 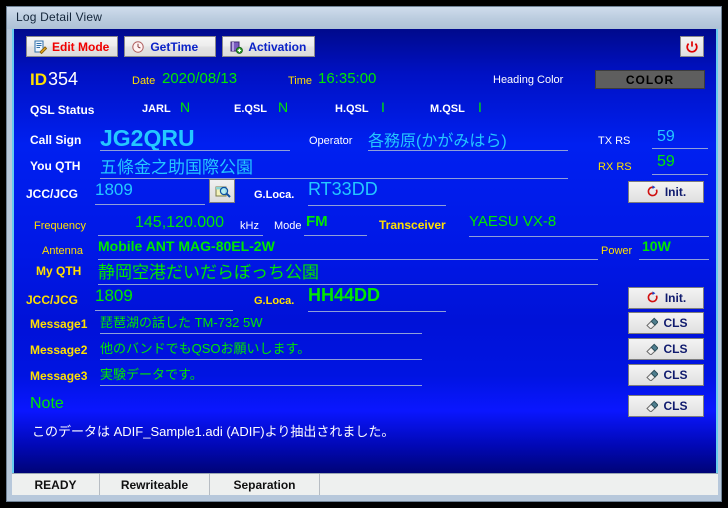 What do you see at coordinates (656, 246) in the screenshot?
I see `power-value: 10W` at bounding box center [656, 246].